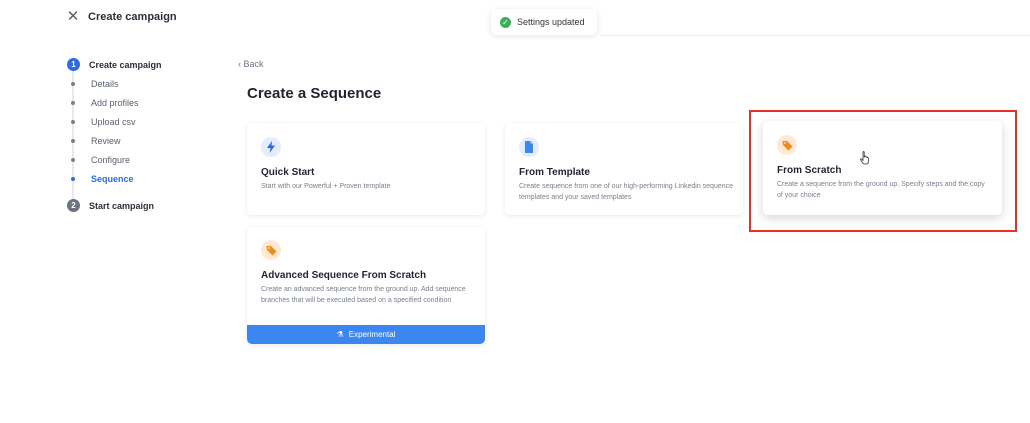 This screenshot has height=423, width=1030. I want to click on substep-review: Review, so click(93, 141).